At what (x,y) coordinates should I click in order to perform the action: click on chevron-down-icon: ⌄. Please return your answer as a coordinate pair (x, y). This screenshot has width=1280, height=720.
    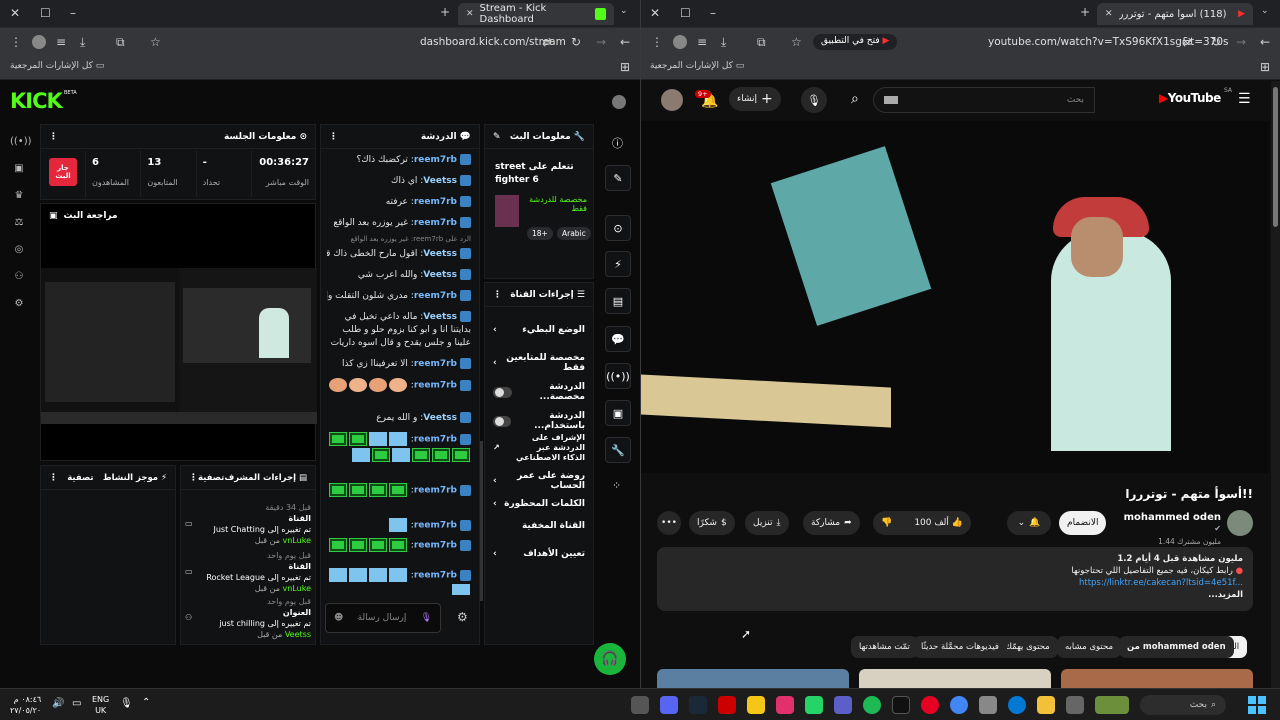
    Looking at the image, I should click on (624, 11).